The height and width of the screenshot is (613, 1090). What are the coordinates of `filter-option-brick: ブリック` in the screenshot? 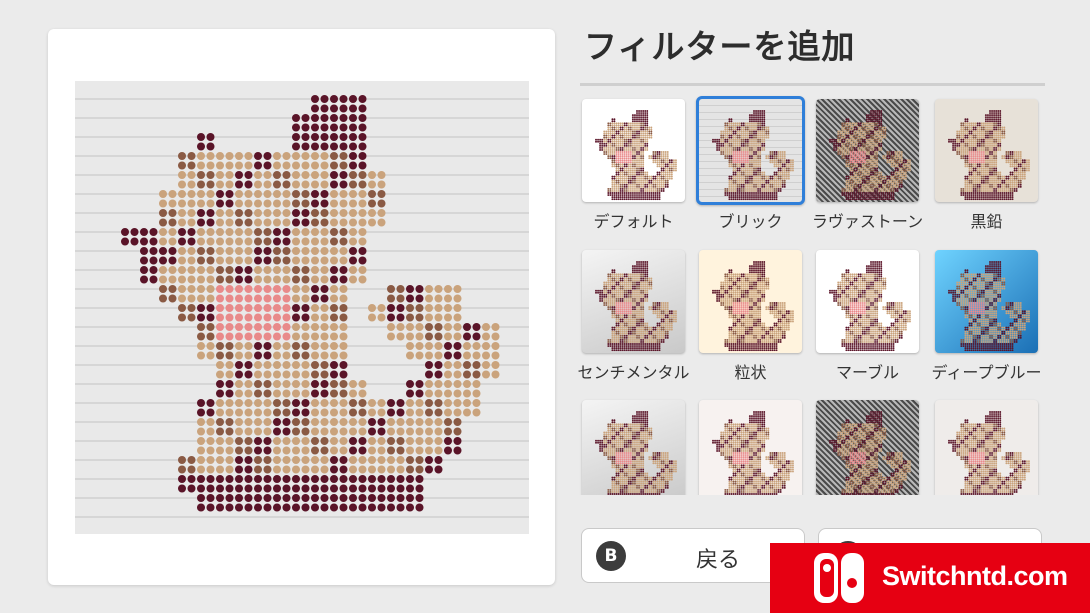 It's located at (750, 165).